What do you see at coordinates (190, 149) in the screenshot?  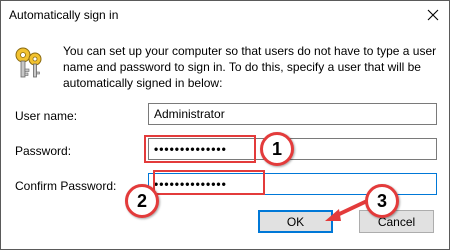 I see `password-value: ••••••••••••••` at bounding box center [190, 149].